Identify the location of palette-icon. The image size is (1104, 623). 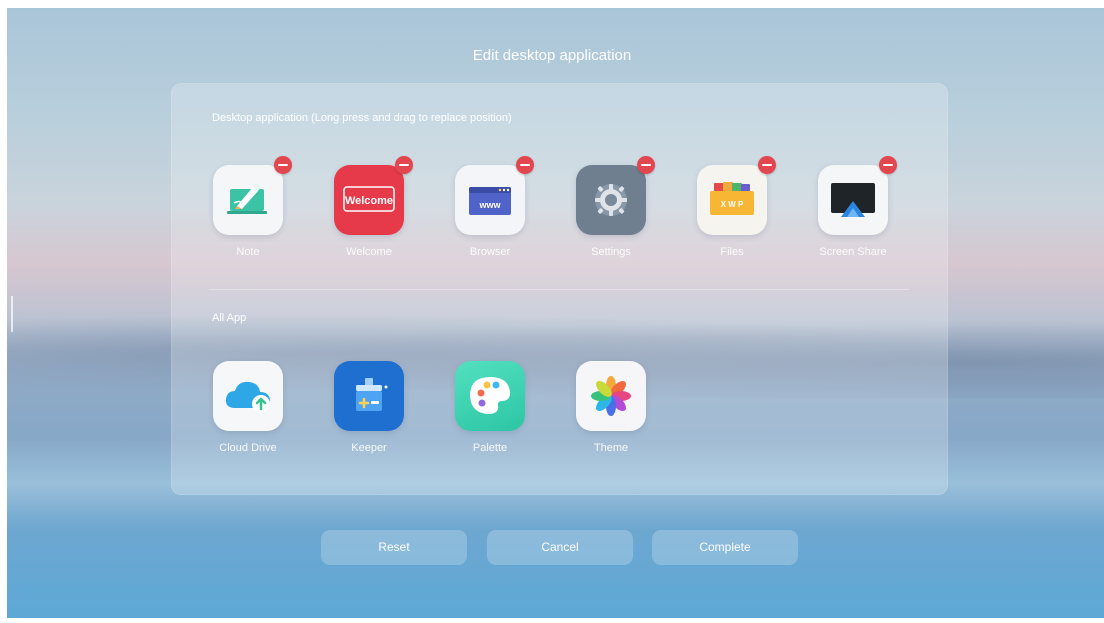
(490, 396).